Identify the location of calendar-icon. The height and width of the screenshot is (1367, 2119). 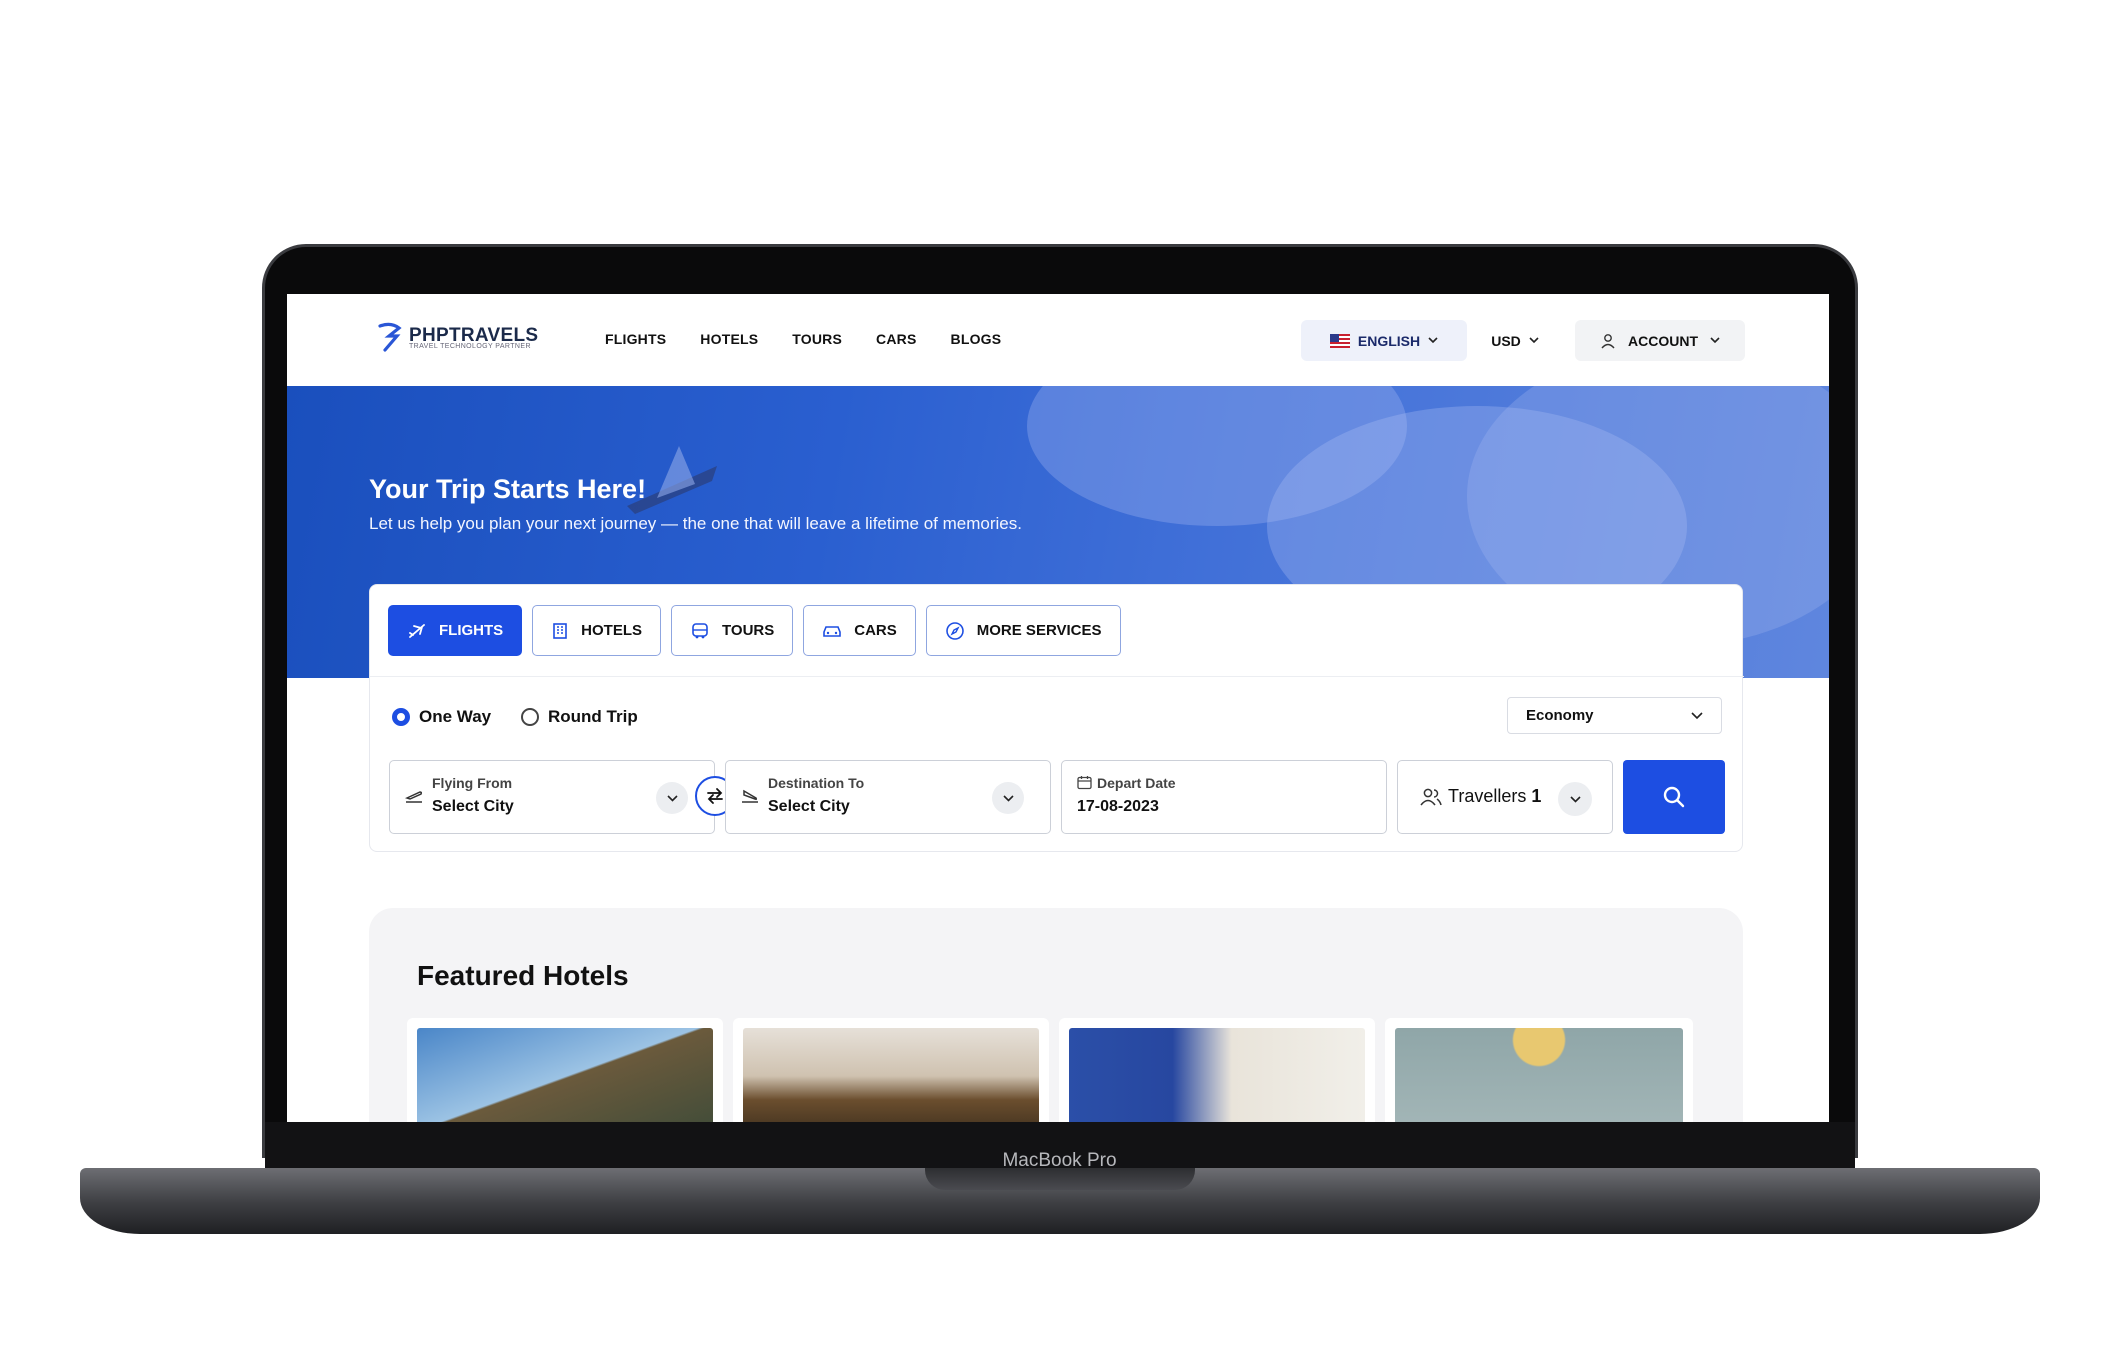
(1084, 783).